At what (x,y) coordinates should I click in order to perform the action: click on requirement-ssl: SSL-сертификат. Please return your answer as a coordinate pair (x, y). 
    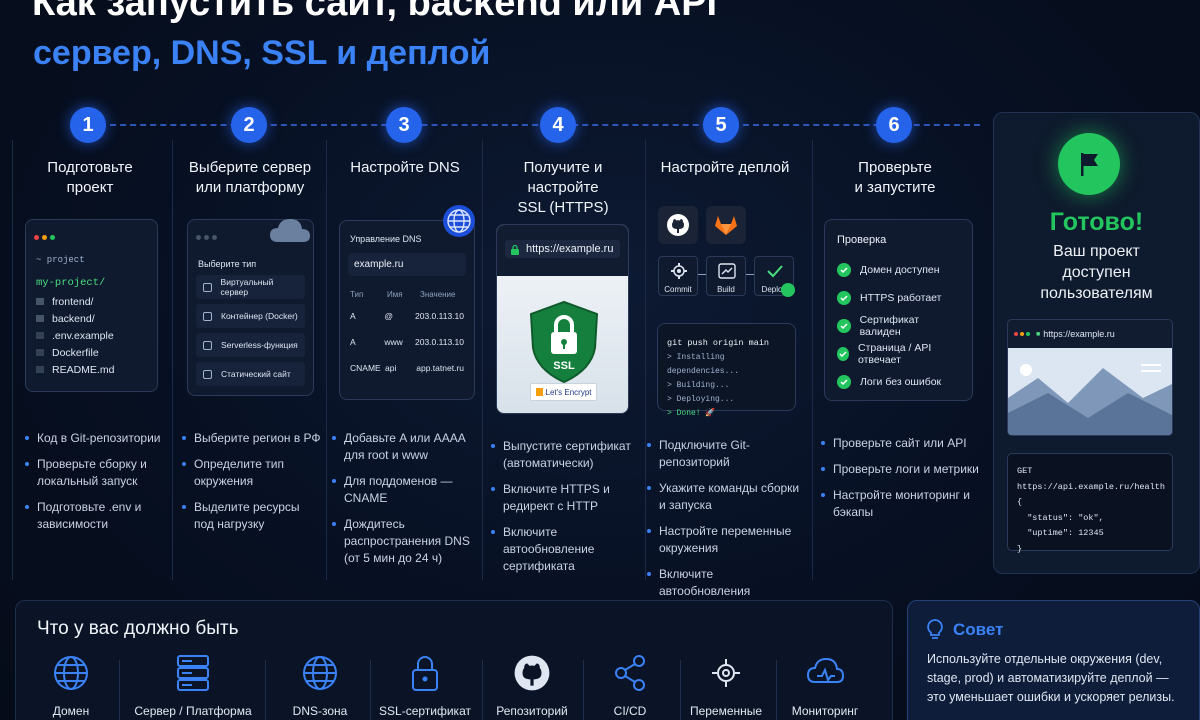
    Looking at the image, I should click on (425, 685).